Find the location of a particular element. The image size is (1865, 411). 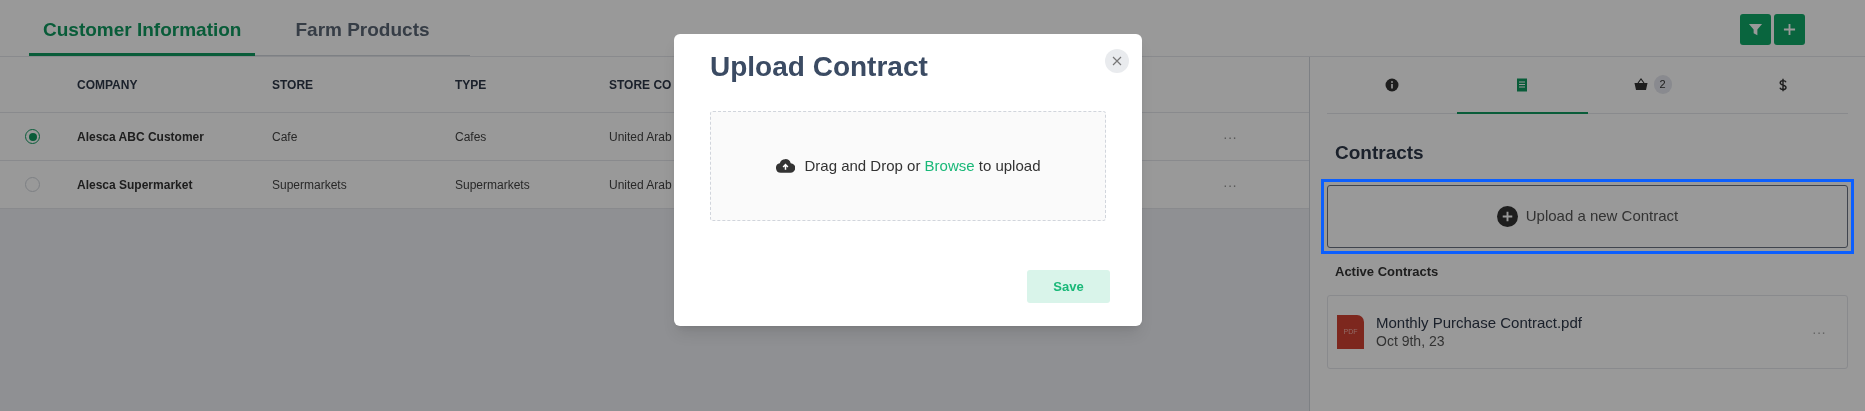

file-name: Monthly Purchase Contract.pdf is located at coordinates (1479, 323).